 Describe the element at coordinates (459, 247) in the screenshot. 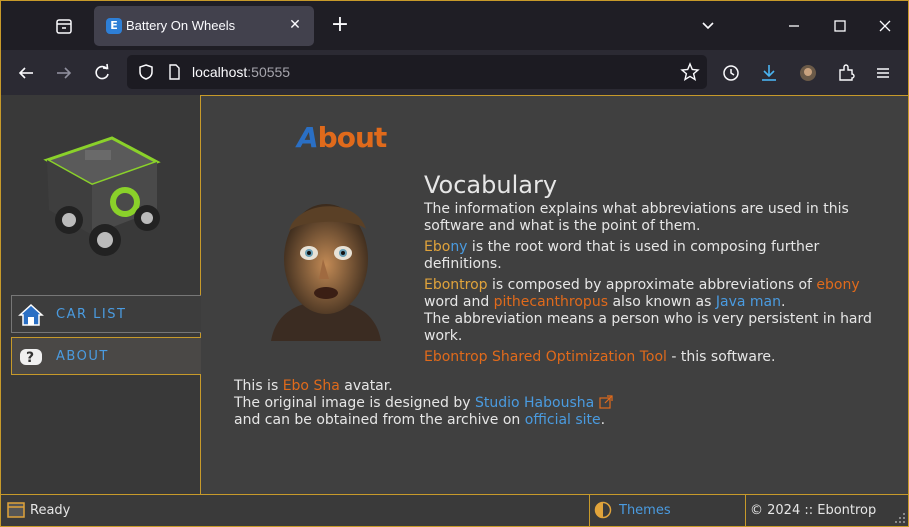

I see `ebony-highlight-2: ny` at that location.